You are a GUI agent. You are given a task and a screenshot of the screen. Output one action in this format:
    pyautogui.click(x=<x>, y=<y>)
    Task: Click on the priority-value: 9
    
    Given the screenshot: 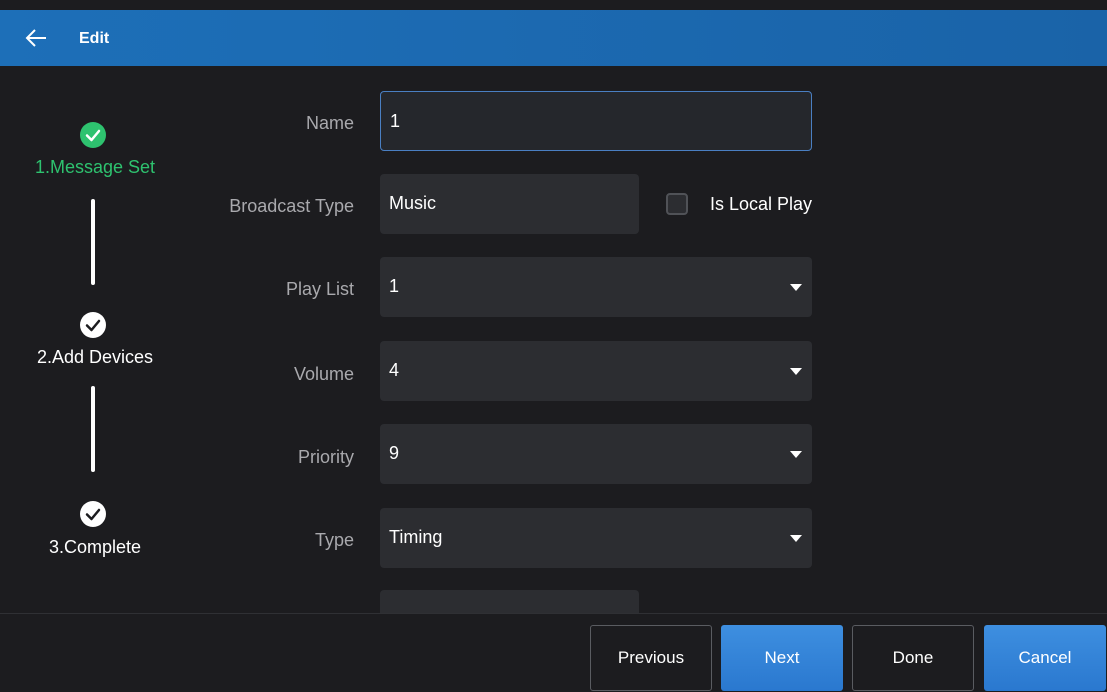 What is the action you would take?
    pyautogui.click(x=394, y=453)
    